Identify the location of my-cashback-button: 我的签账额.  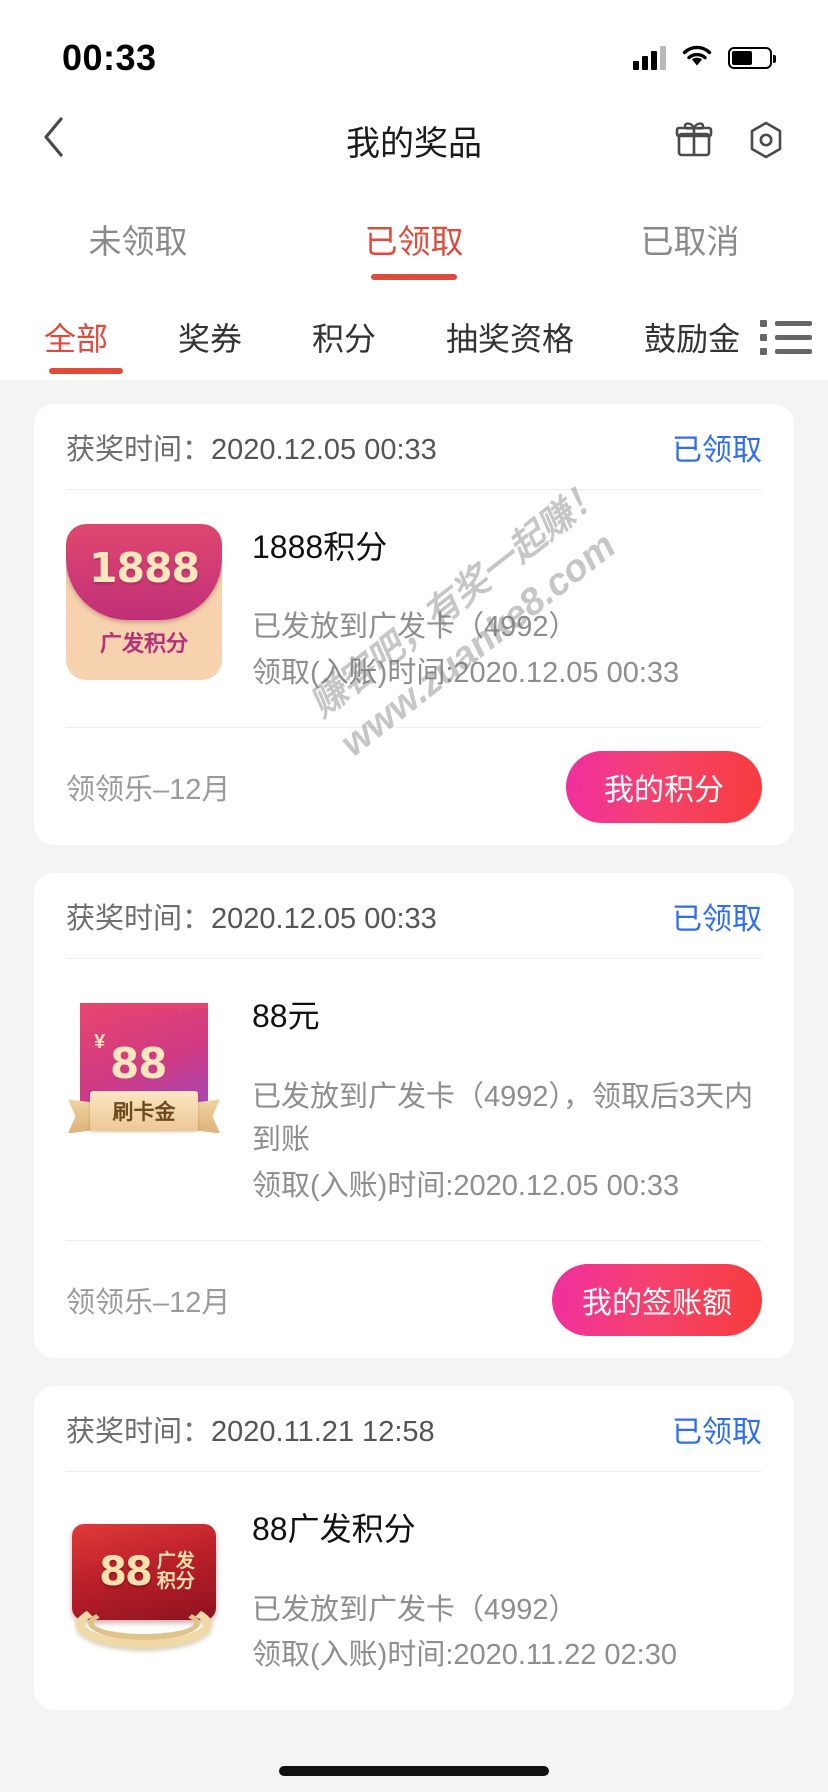
(657, 1299).